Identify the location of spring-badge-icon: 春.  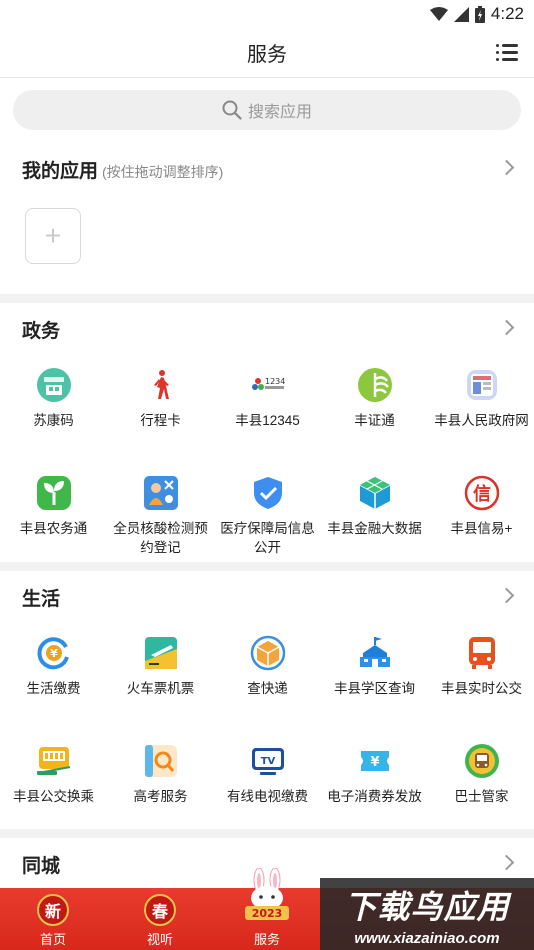
(160, 910).